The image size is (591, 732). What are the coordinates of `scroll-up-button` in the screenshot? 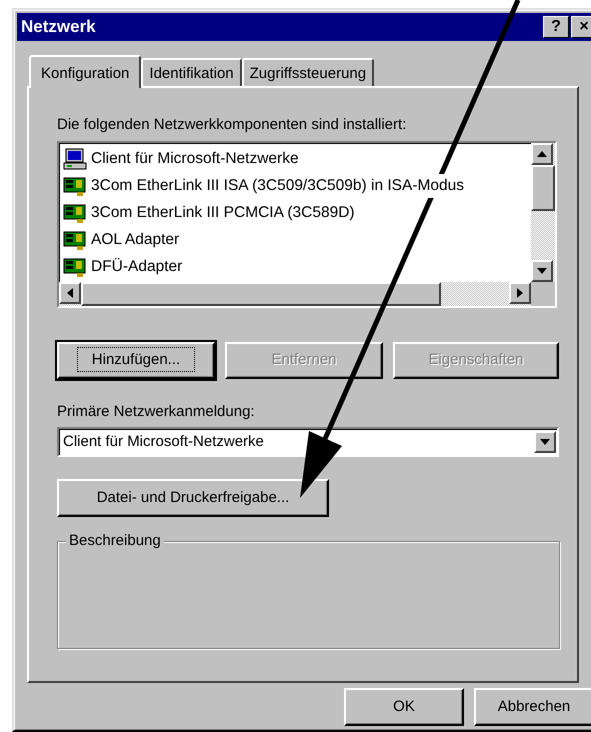 It's located at (542, 153).